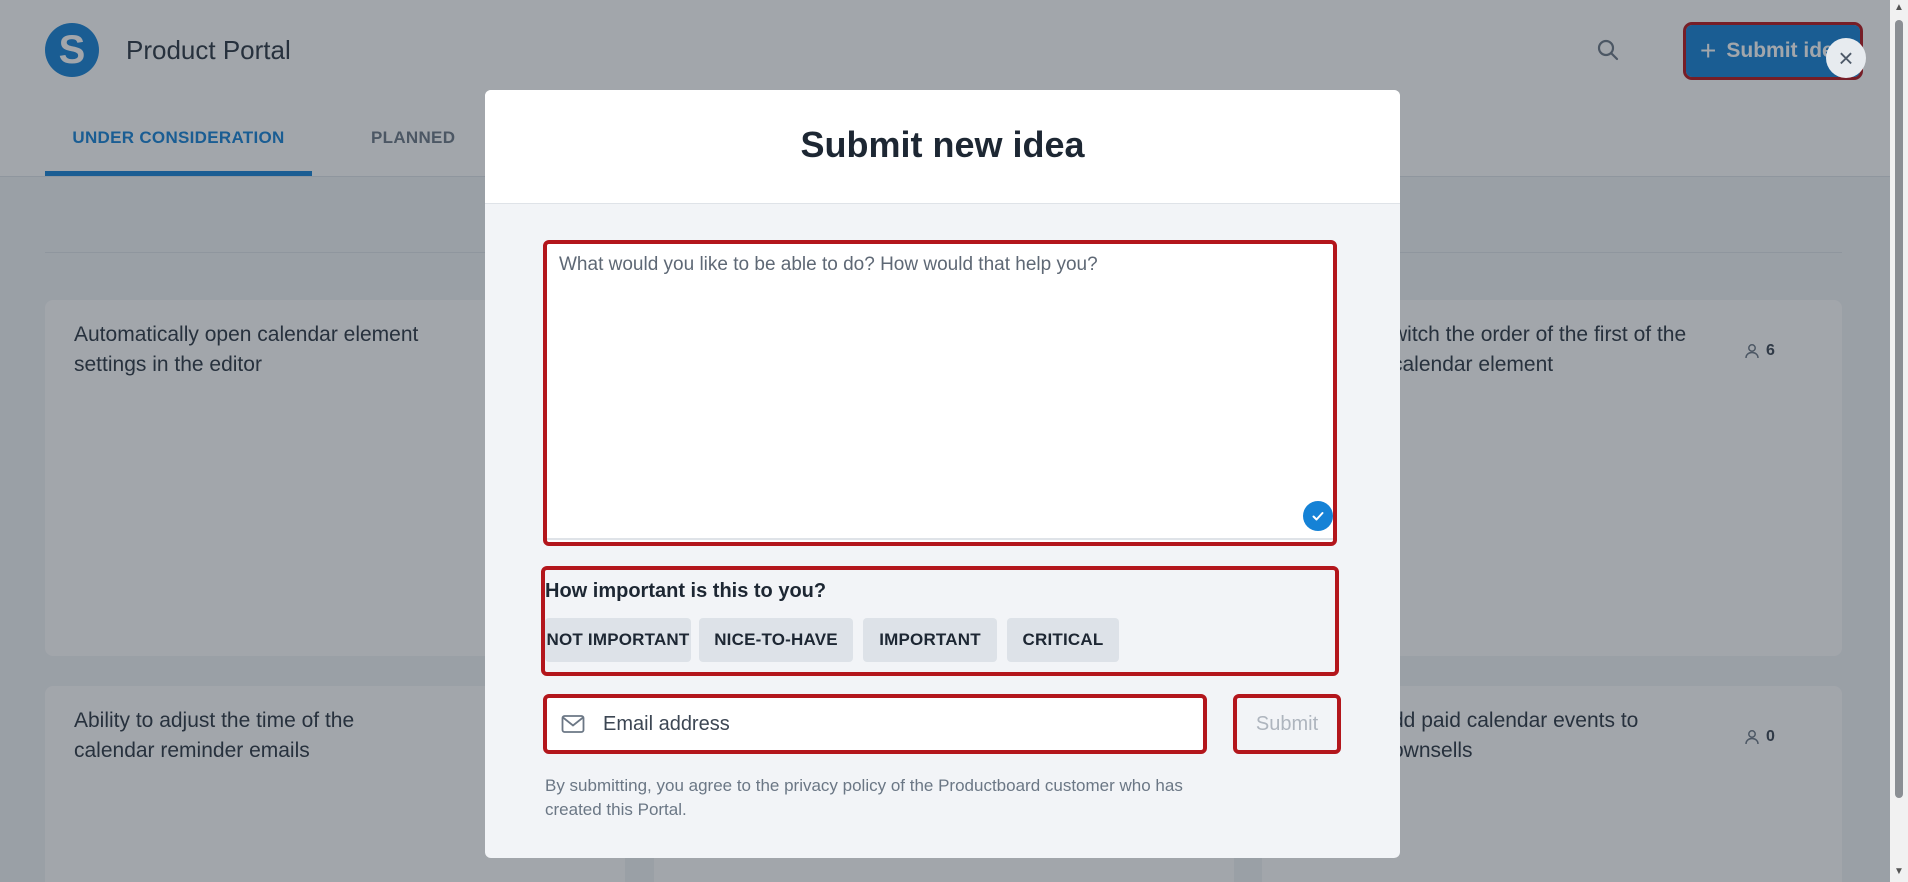  I want to click on mail-icon, so click(573, 724).